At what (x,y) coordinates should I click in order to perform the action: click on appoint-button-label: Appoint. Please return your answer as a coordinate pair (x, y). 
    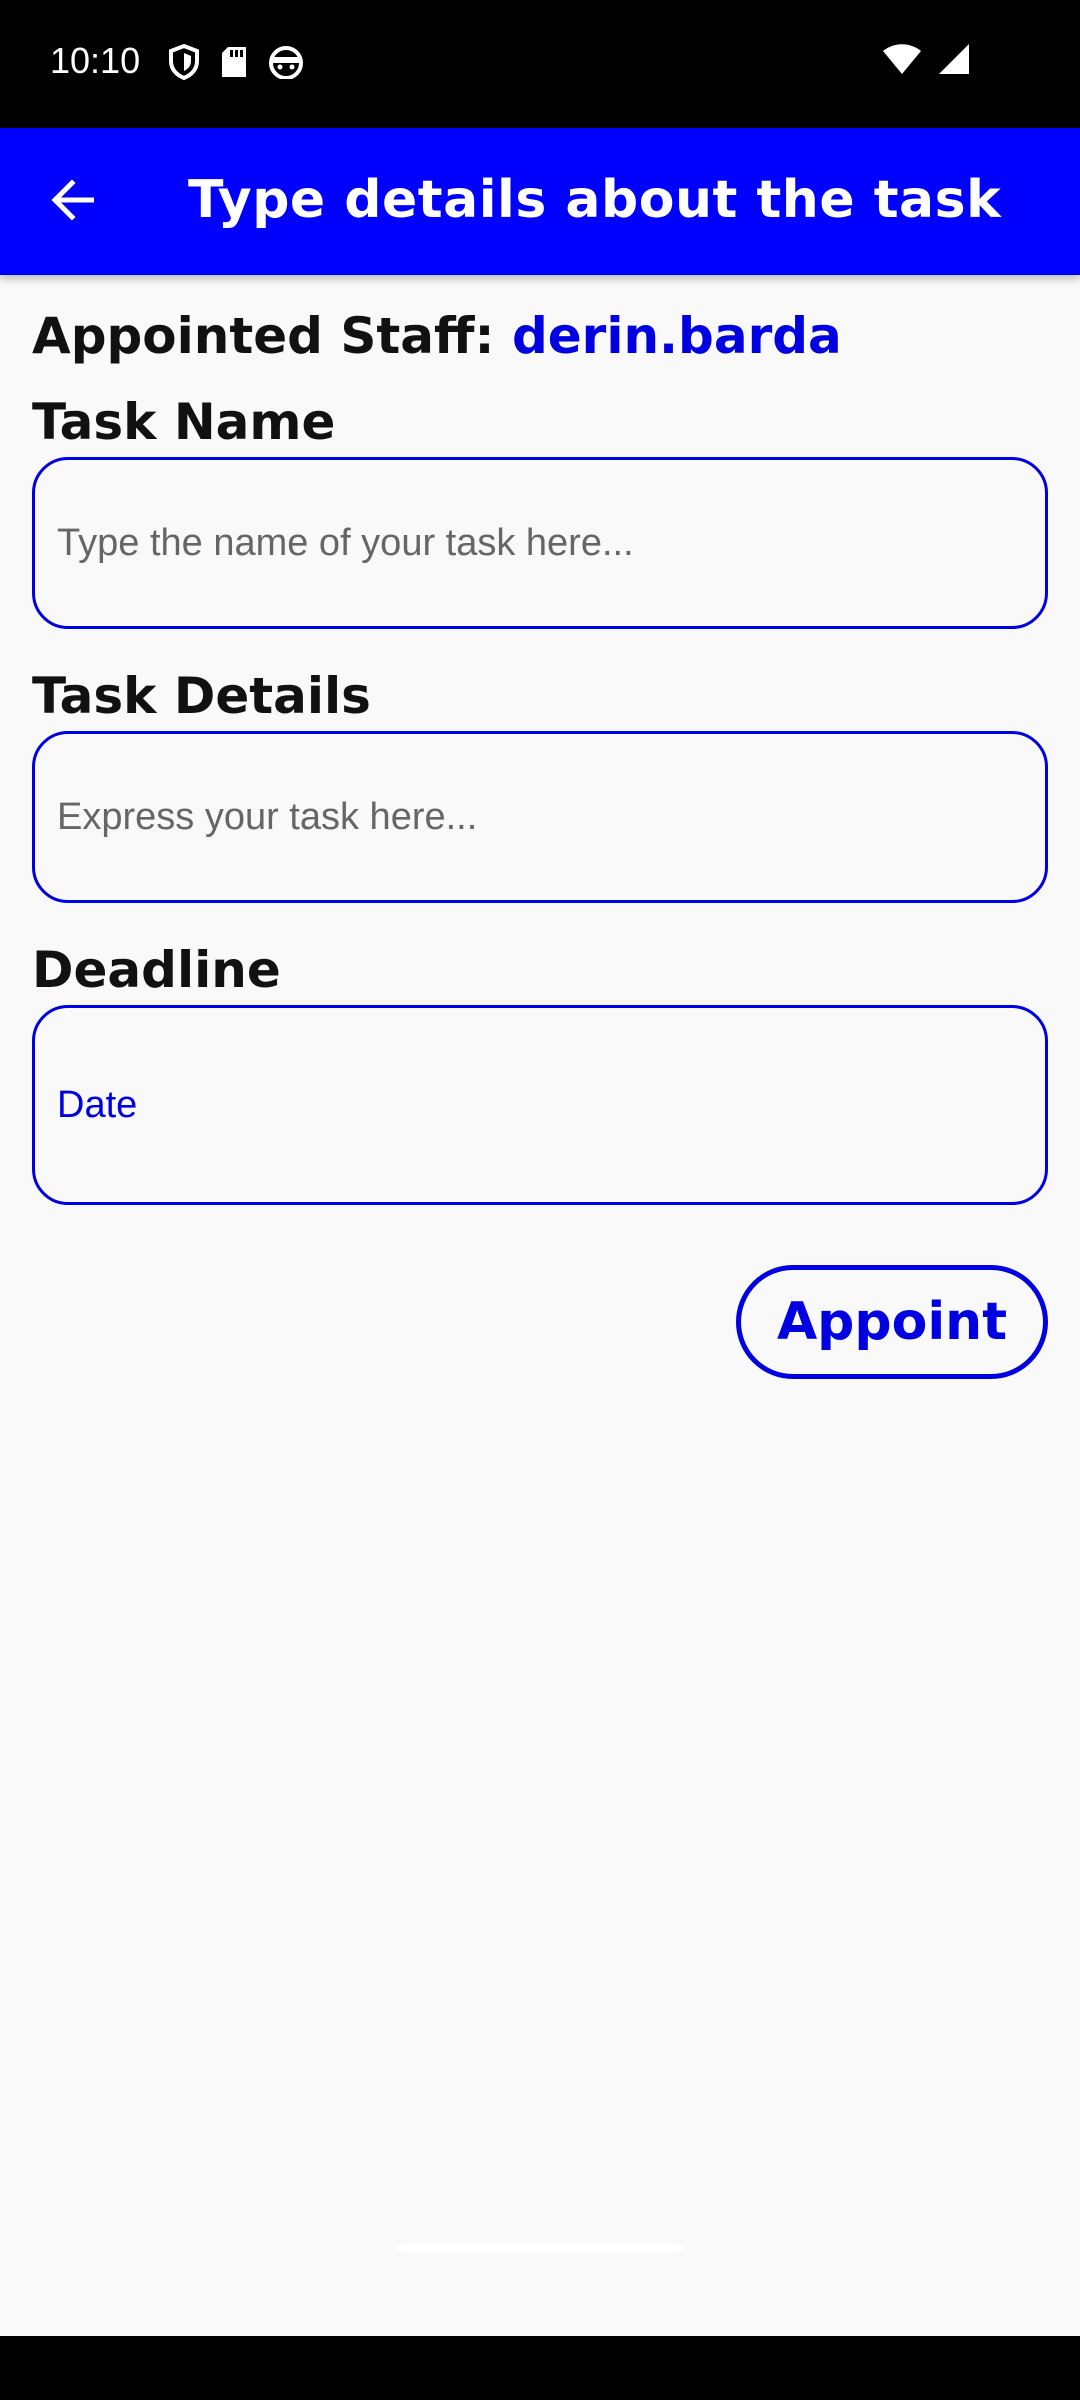
    Looking at the image, I should click on (892, 1322).